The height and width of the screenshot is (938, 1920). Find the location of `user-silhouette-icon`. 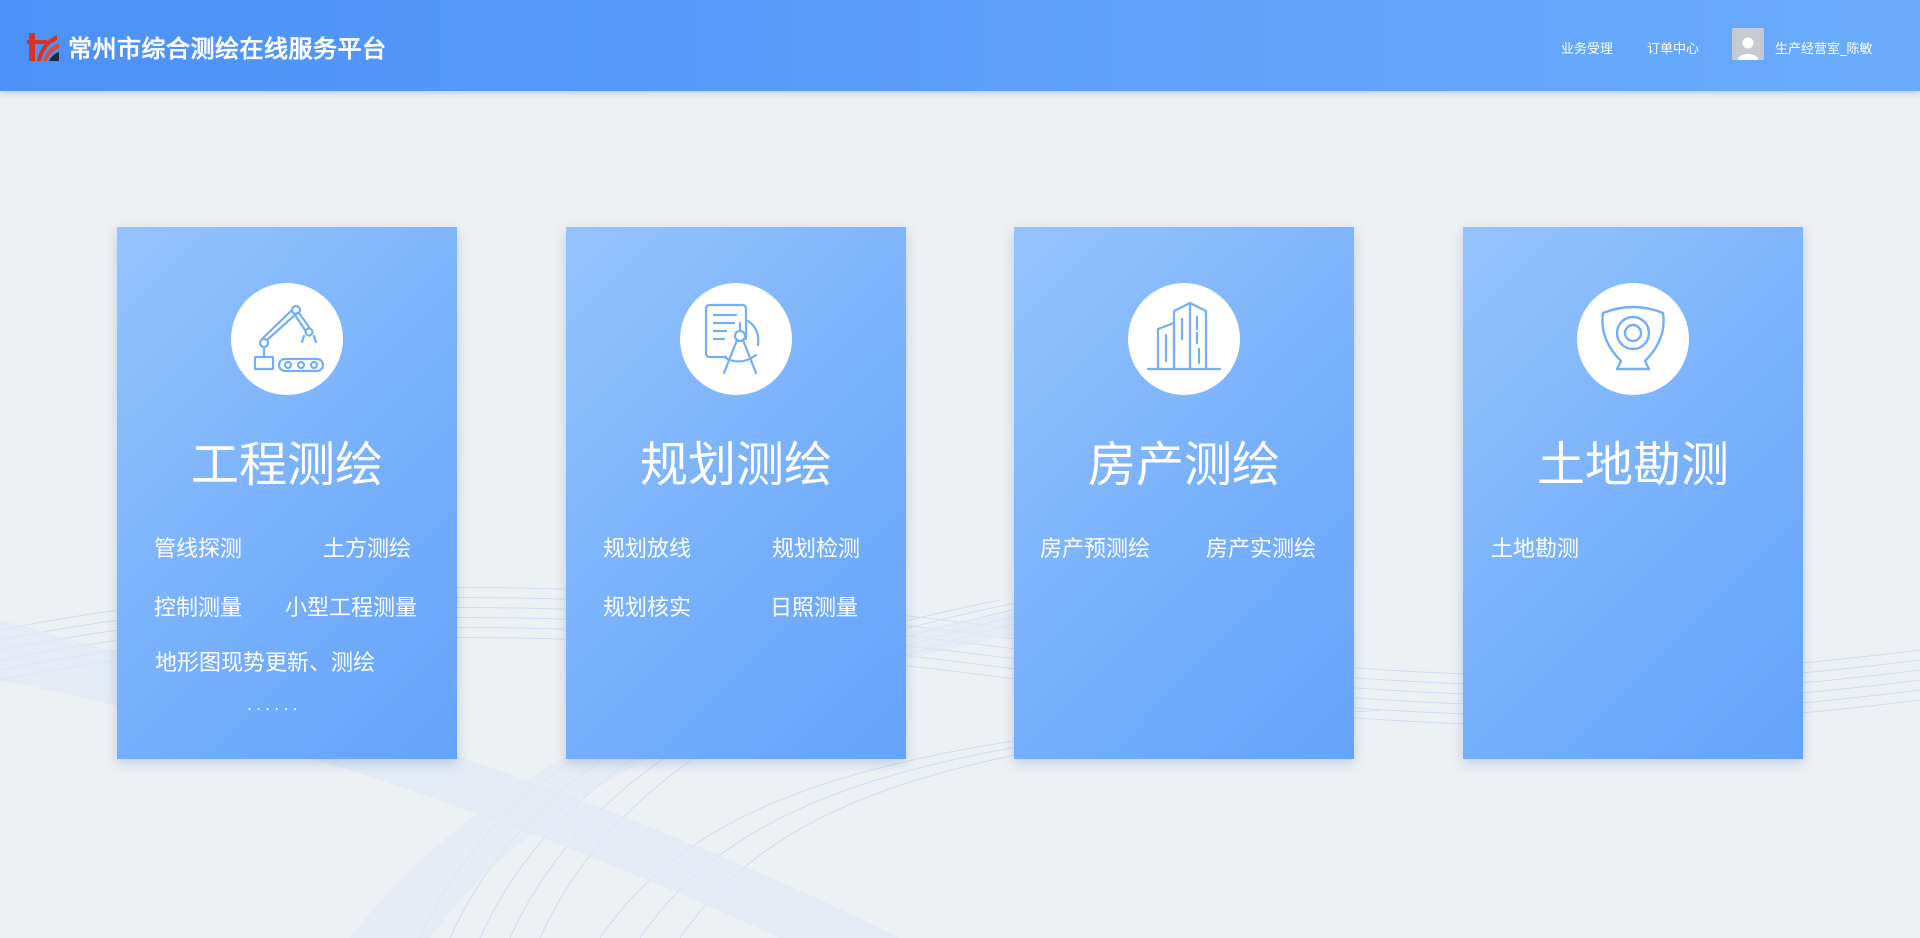

user-silhouette-icon is located at coordinates (1748, 48).